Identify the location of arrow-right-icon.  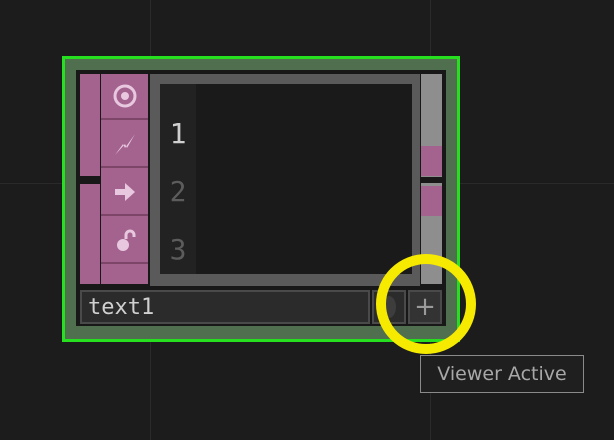
(124, 193).